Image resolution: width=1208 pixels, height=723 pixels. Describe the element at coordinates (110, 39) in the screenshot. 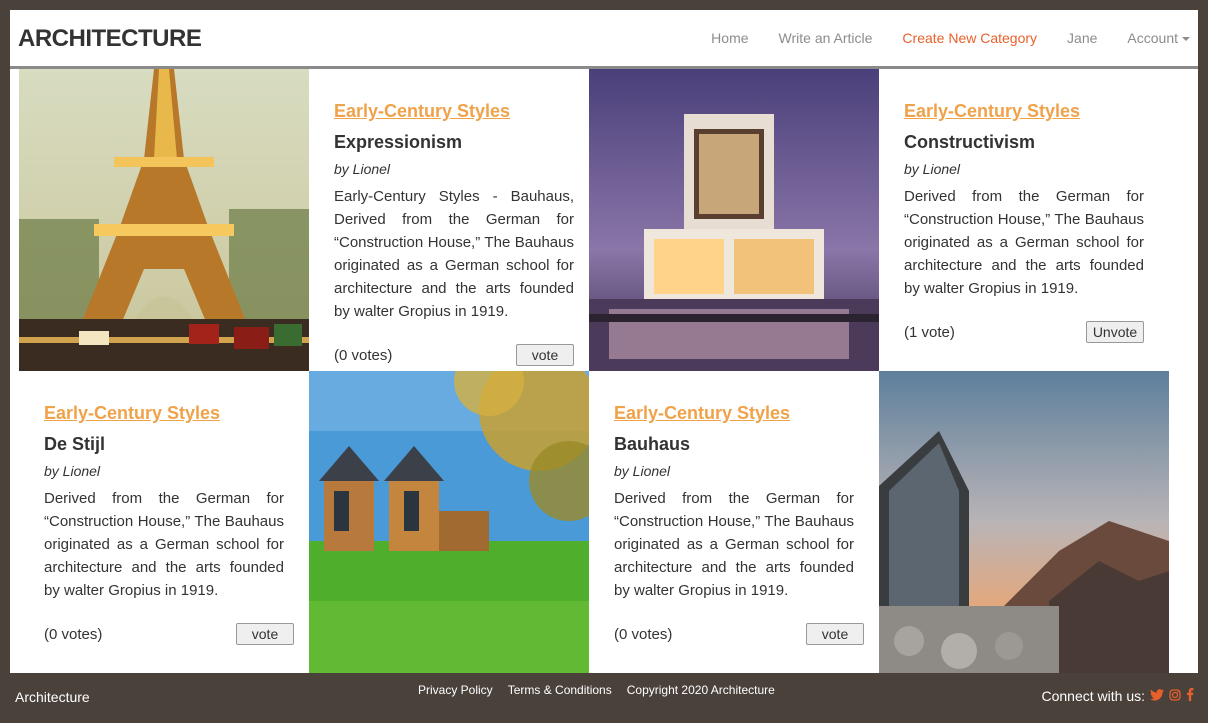

I see `brand-logo: ARCHITECTURE` at that location.